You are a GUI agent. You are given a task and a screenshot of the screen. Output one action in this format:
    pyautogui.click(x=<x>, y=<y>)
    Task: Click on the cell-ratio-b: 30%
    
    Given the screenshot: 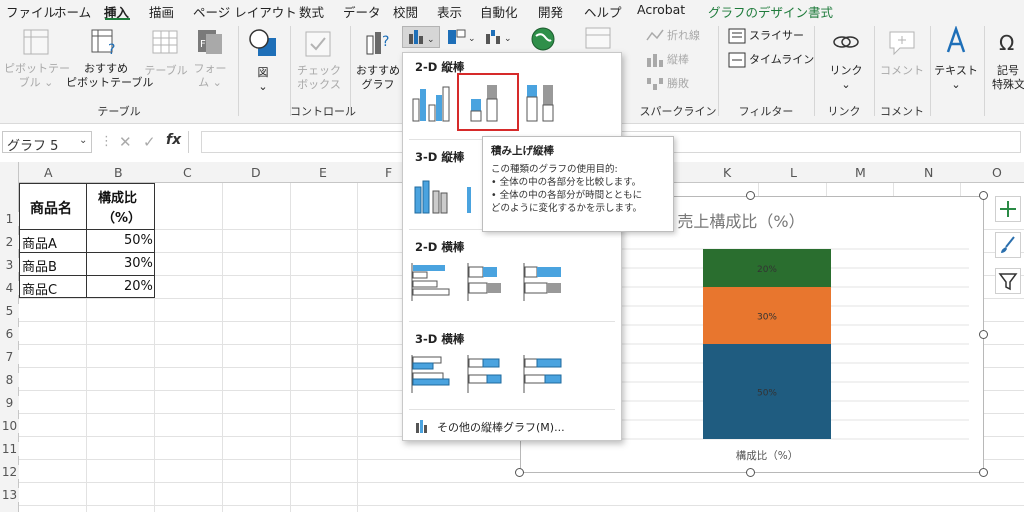 What is the action you would take?
    pyautogui.click(x=138, y=263)
    